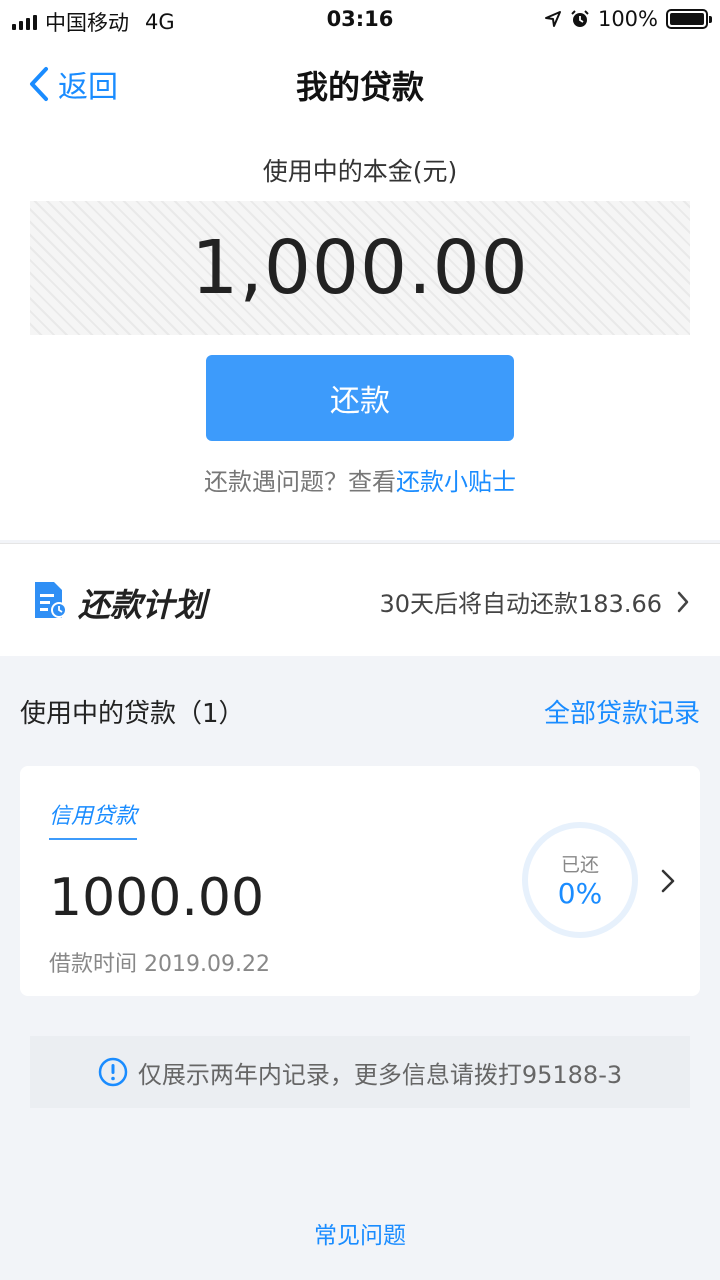 The image size is (720, 1280). What do you see at coordinates (157, 898) in the screenshot?
I see `loan-amount: 1000.00` at bounding box center [157, 898].